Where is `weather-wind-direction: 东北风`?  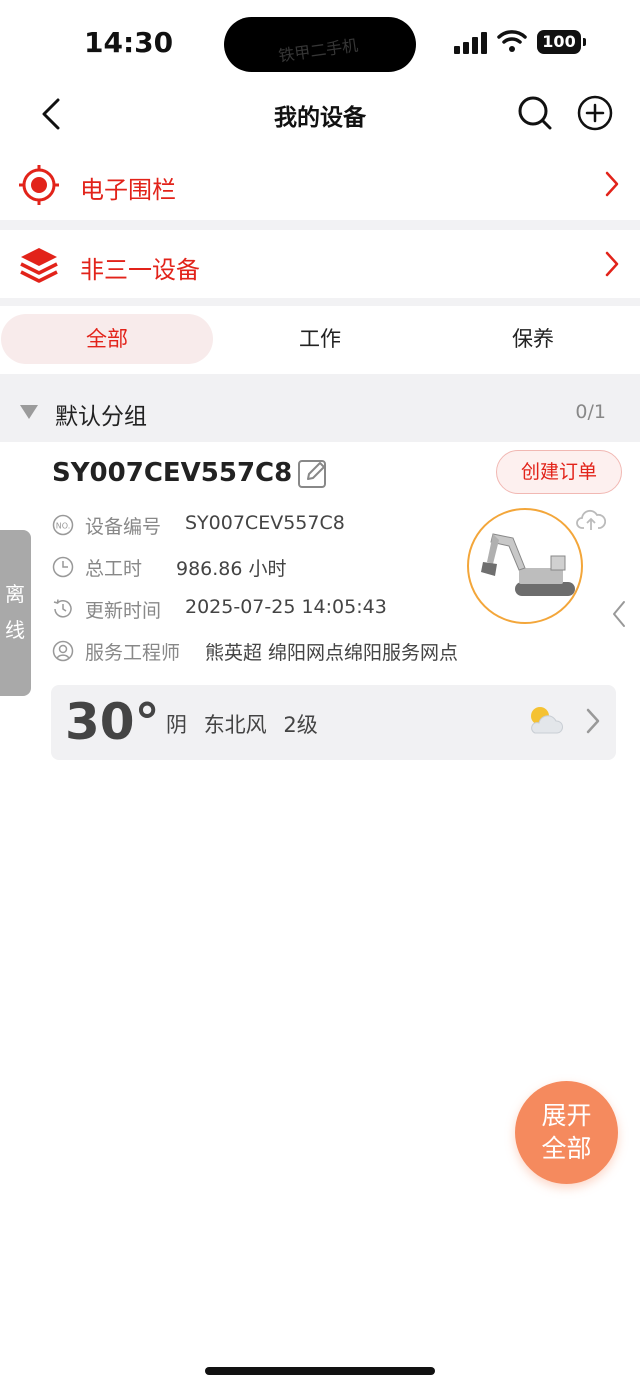
weather-wind-direction: 东北风 is located at coordinates (235, 725).